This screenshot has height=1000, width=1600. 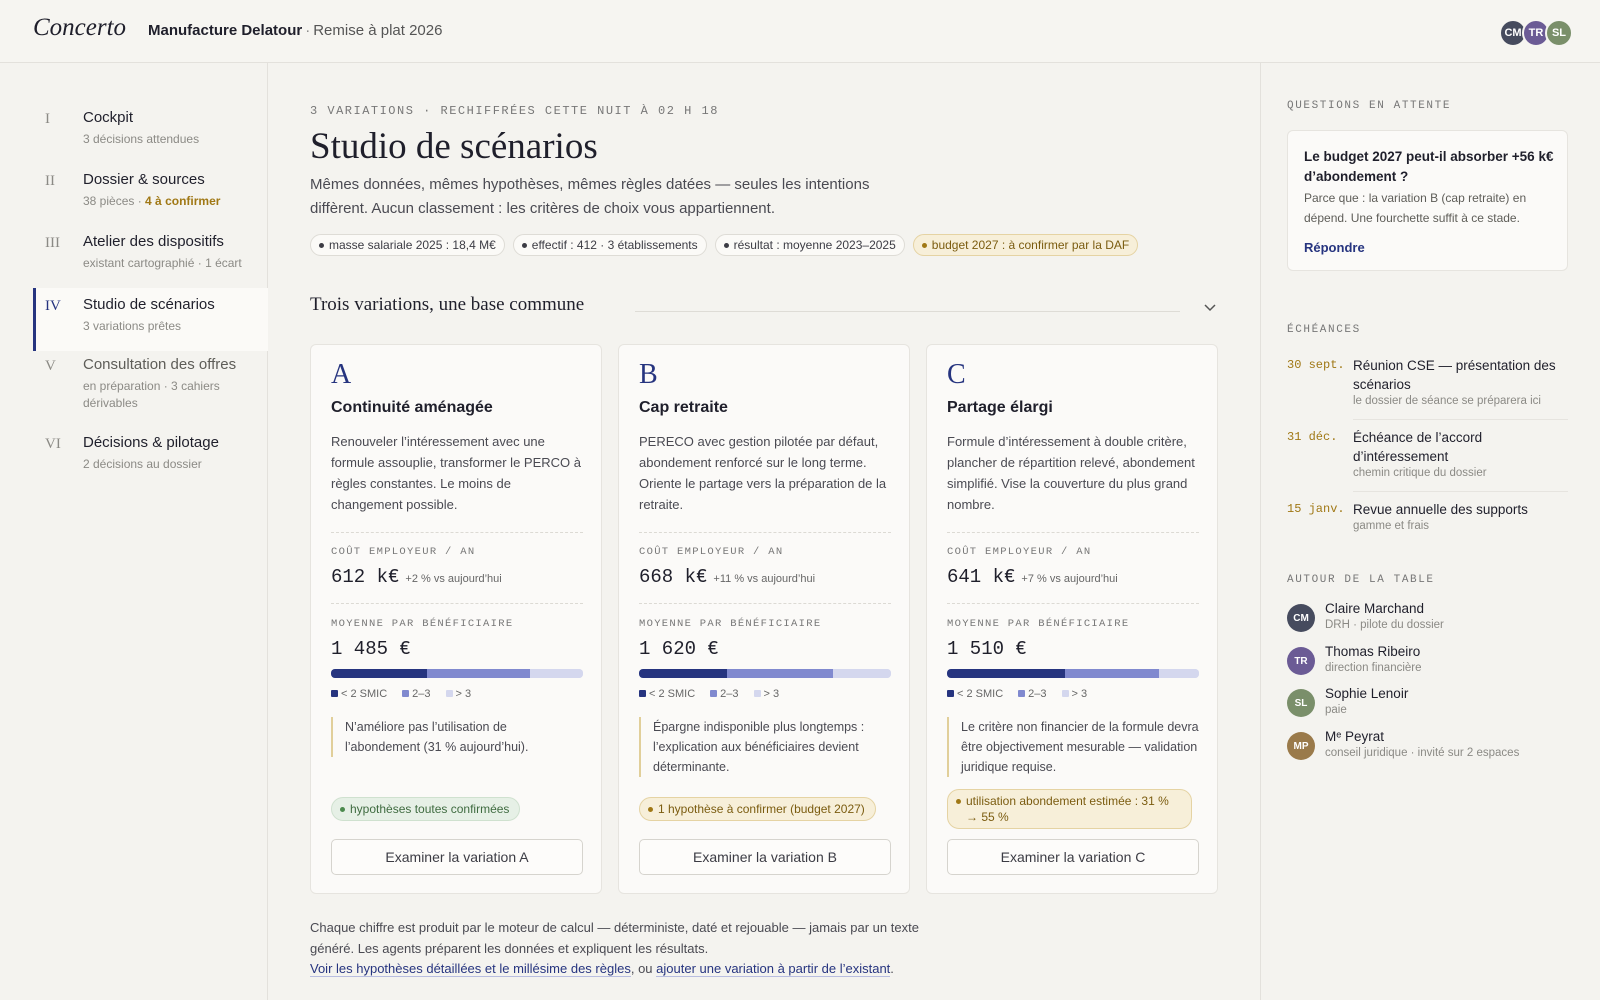 I want to click on nav-number: II, so click(x=50, y=181).